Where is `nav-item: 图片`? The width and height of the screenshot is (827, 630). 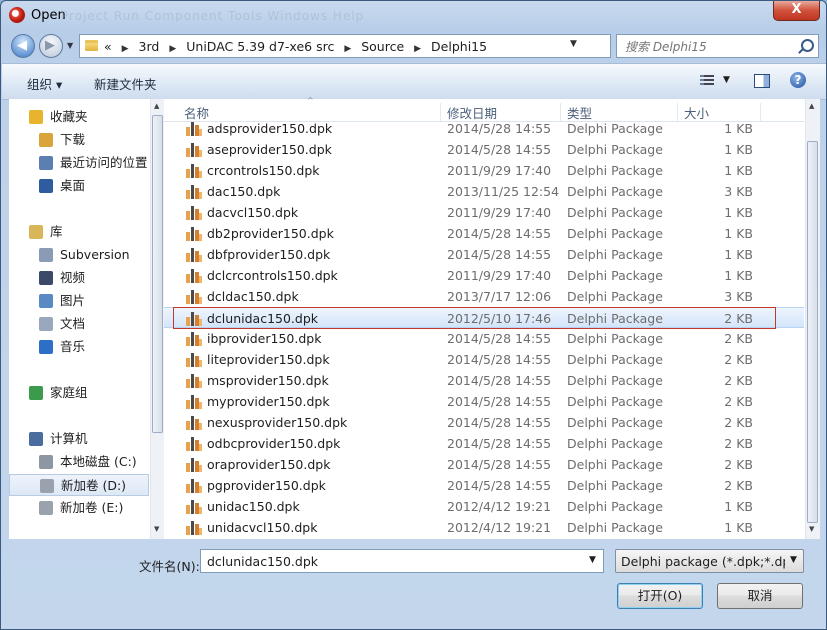 nav-item: 图片 is located at coordinates (79, 301).